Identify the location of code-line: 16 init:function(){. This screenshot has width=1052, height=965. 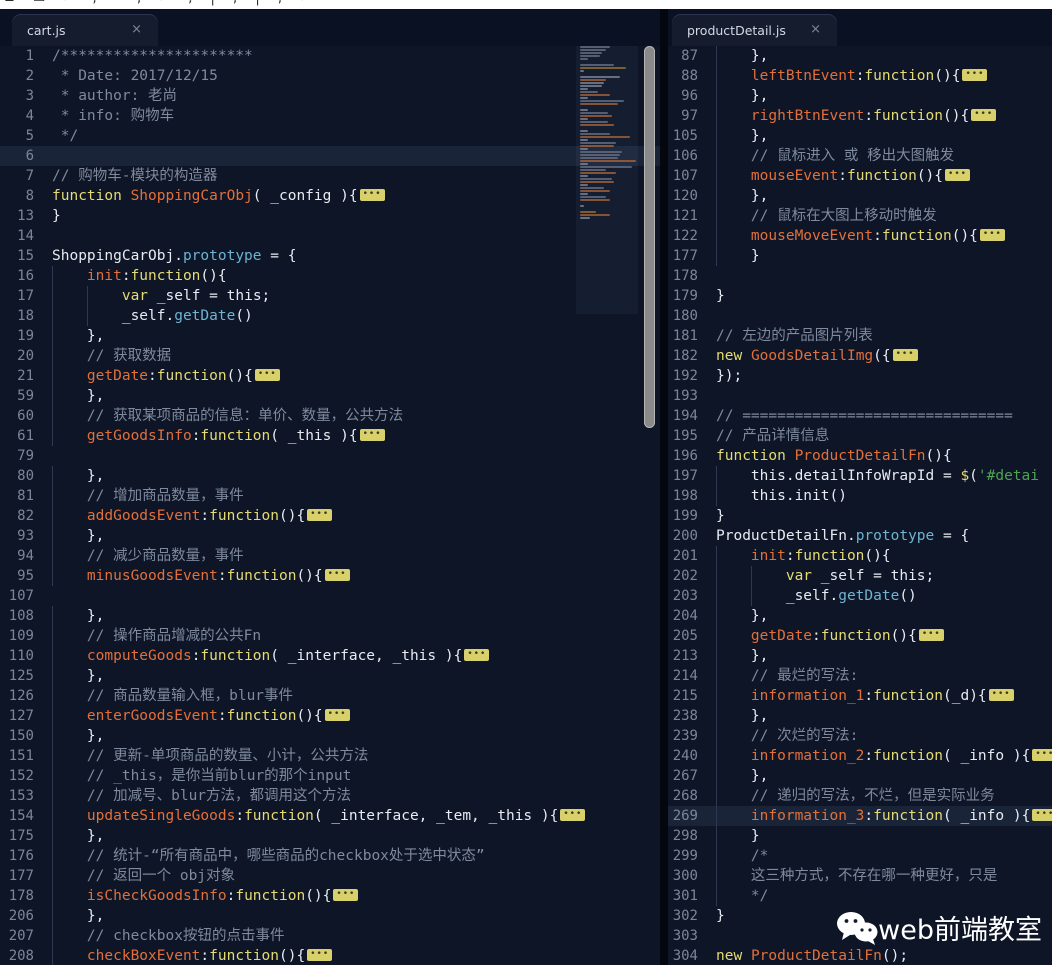
(330, 276).